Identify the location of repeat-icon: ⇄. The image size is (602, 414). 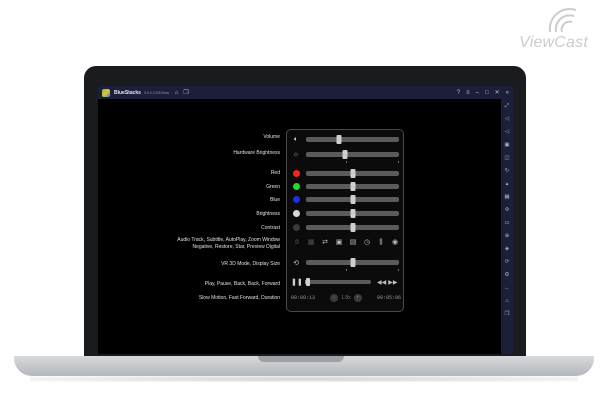
(325, 242).